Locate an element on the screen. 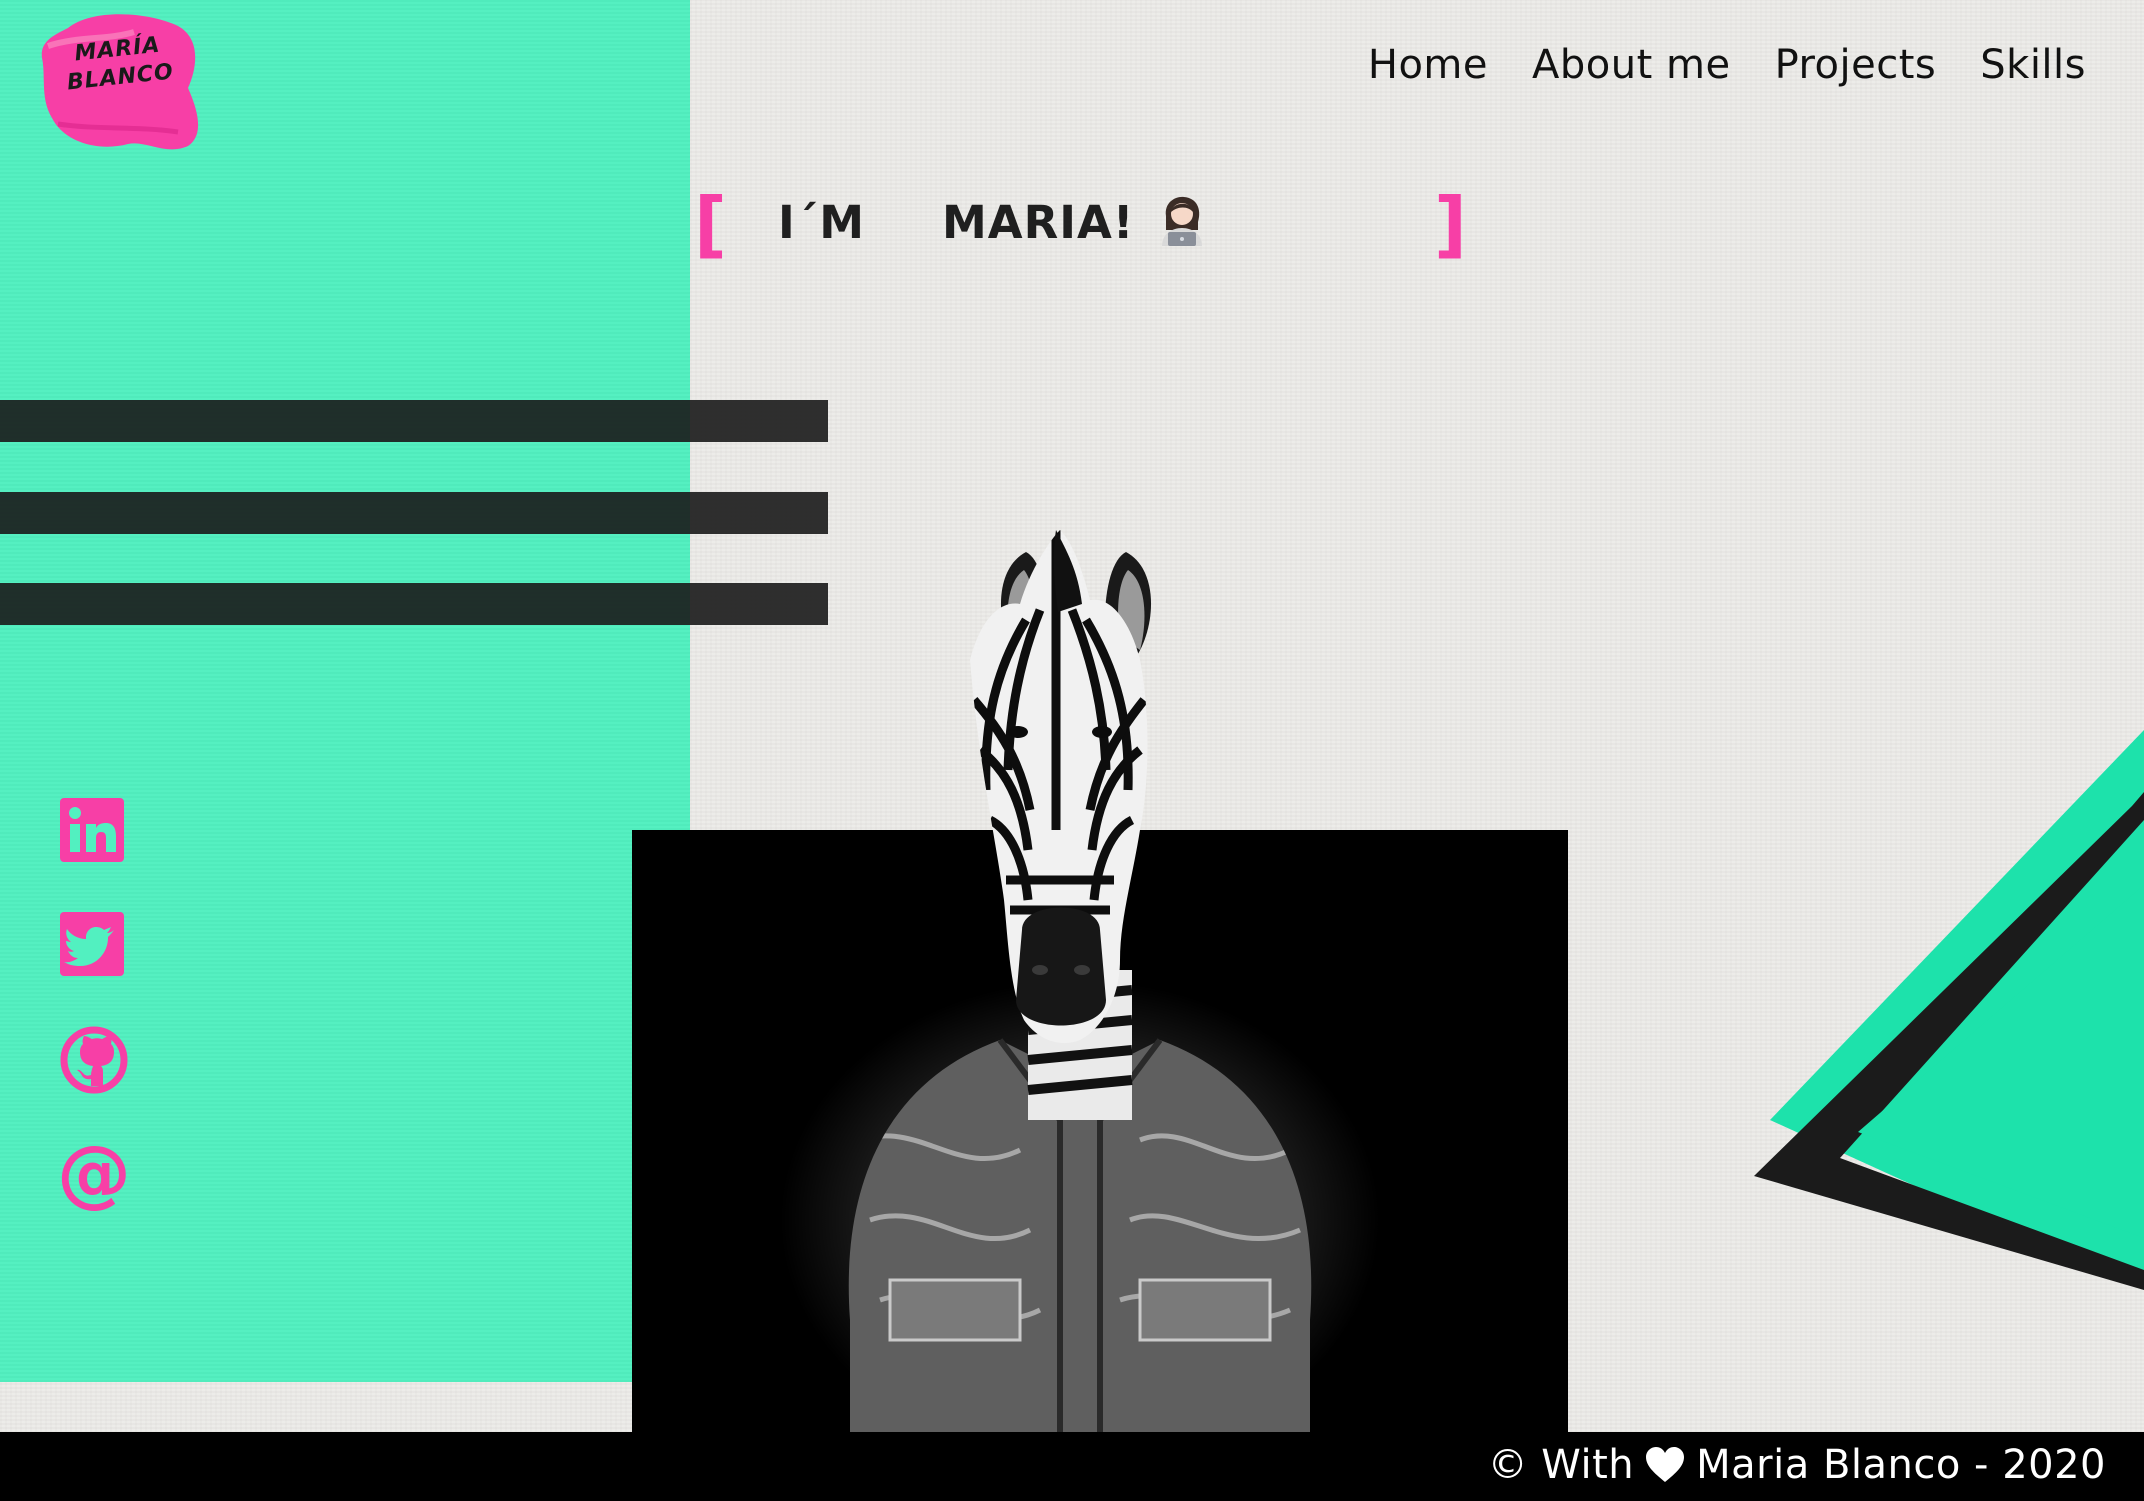  bracket-open: [ is located at coordinates (710, 224).